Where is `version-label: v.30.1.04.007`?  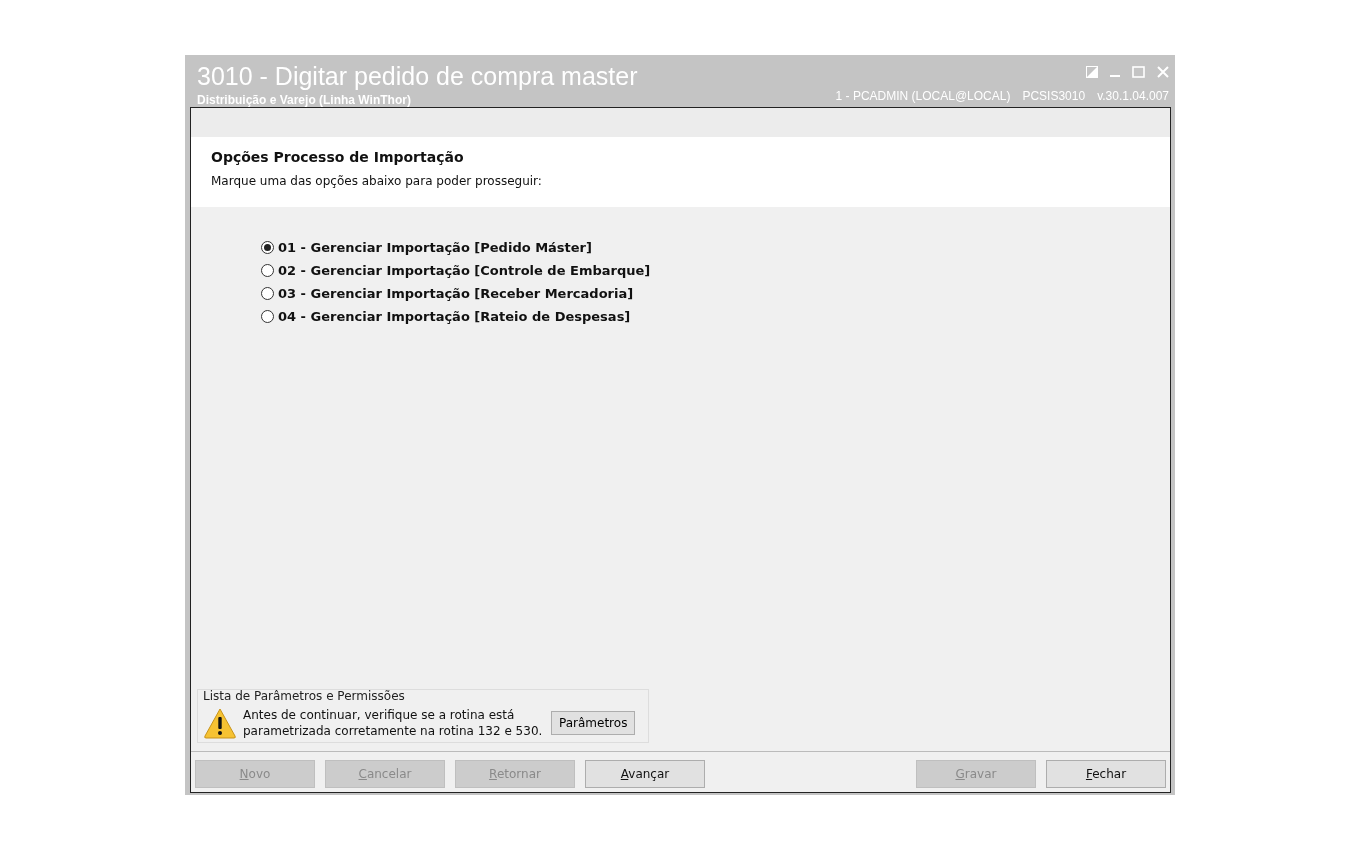
version-label: v.30.1.04.007 is located at coordinates (1133, 96).